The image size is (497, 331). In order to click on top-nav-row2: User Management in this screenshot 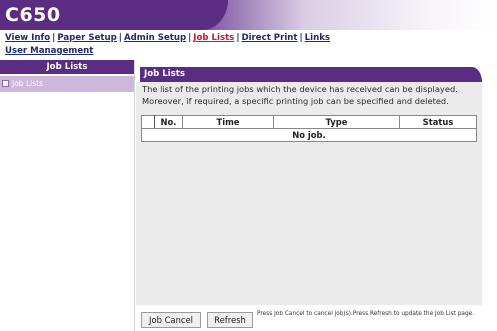, I will do `click(49, 51)`.